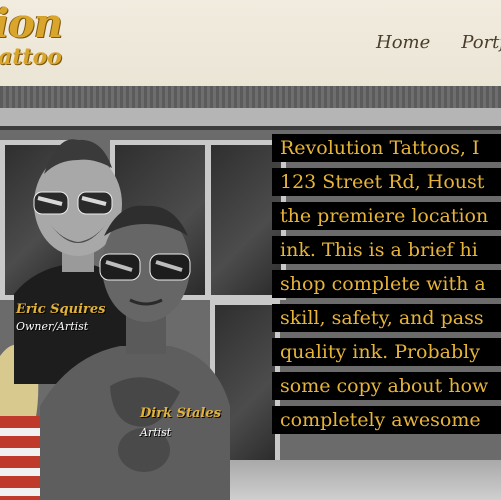  I want to click on intro-text-line: shop complete with a, so click(386, 284).